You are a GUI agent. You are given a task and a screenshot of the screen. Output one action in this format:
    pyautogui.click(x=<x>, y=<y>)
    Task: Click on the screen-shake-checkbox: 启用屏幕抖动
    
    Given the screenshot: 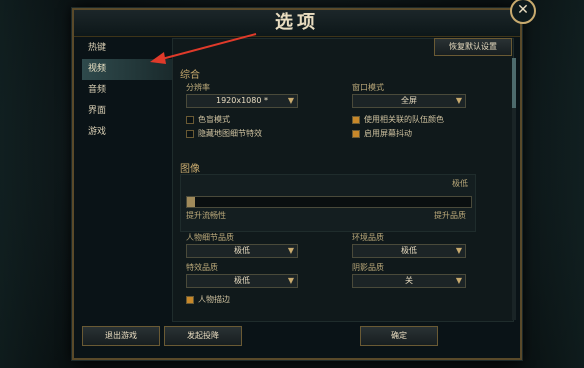 What is the action you would take?
    pyautogui.click(x=382, y=133)
    